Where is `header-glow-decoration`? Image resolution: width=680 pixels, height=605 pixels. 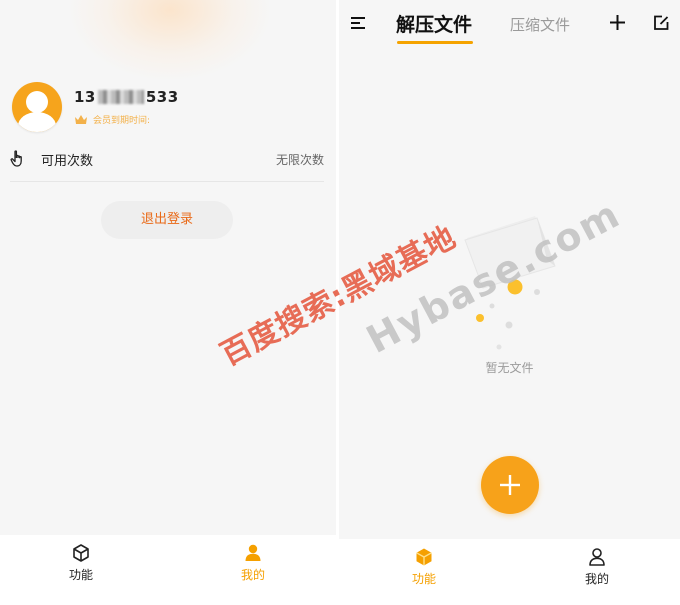
header-glow-decoration is located at coordinates (170, 40).